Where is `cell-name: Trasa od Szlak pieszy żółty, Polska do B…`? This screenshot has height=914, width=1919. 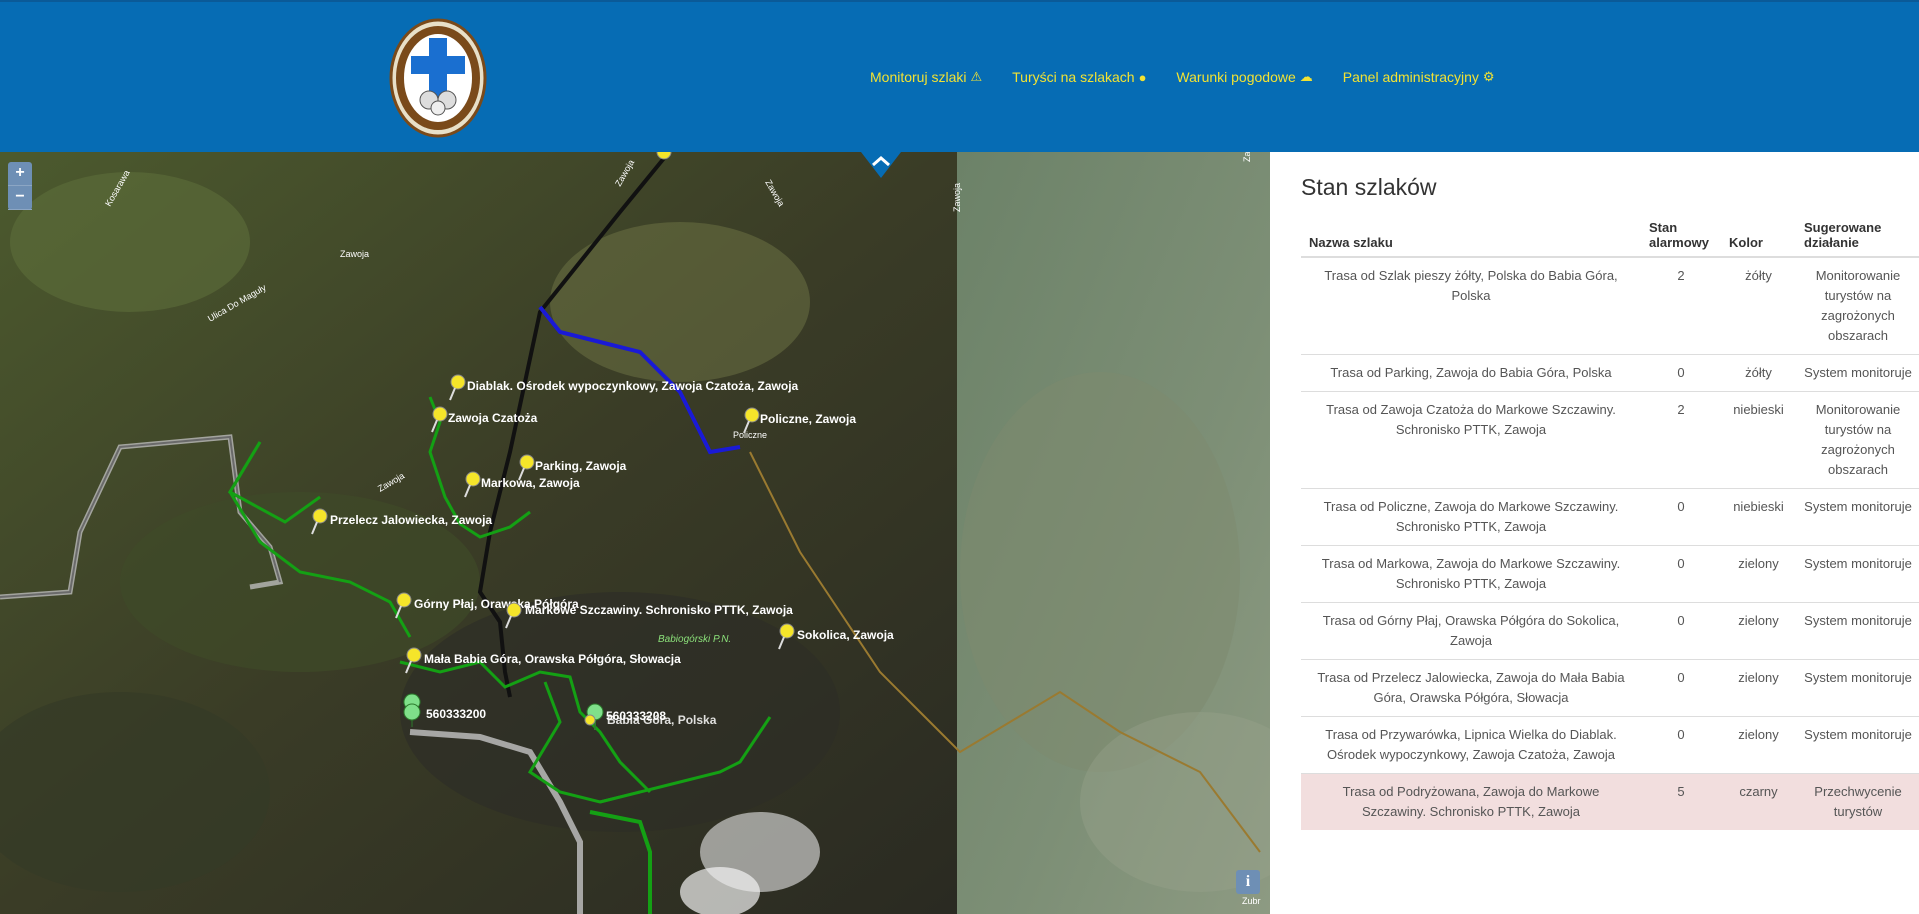
cell-name: Trasa od Szlak pieszy żółty, Polska do B… is located at coordinates (1471, 305).